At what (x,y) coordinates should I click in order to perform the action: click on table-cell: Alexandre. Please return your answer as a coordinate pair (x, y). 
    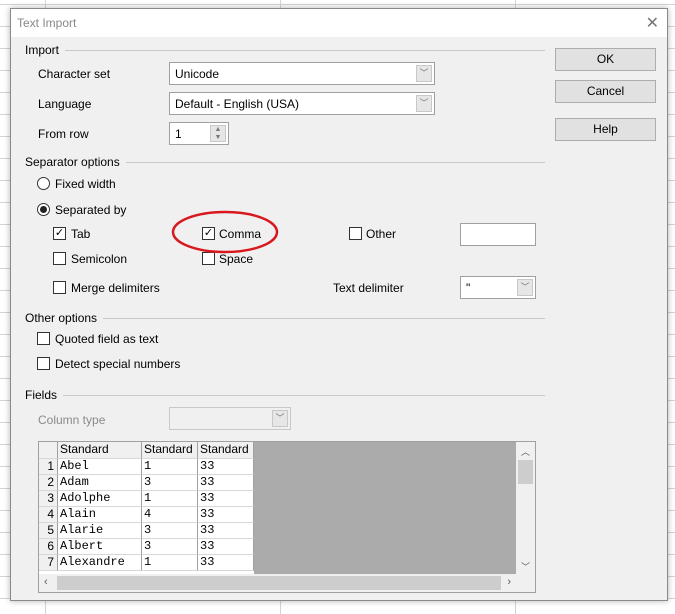
    Looking at the image, I should click on (100, 563).